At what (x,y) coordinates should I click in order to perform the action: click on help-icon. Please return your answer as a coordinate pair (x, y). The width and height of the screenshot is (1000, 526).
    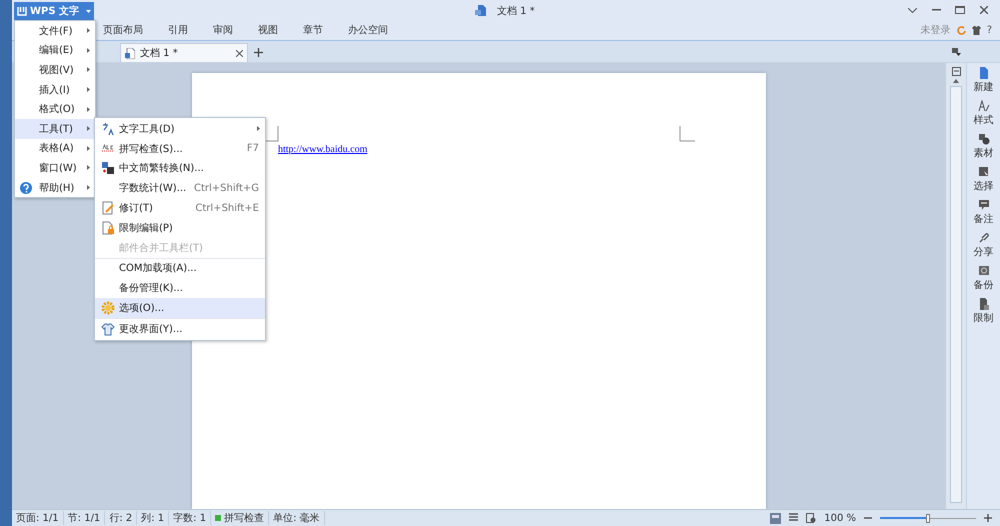
    Looking at the image, I should click on (26, 187).